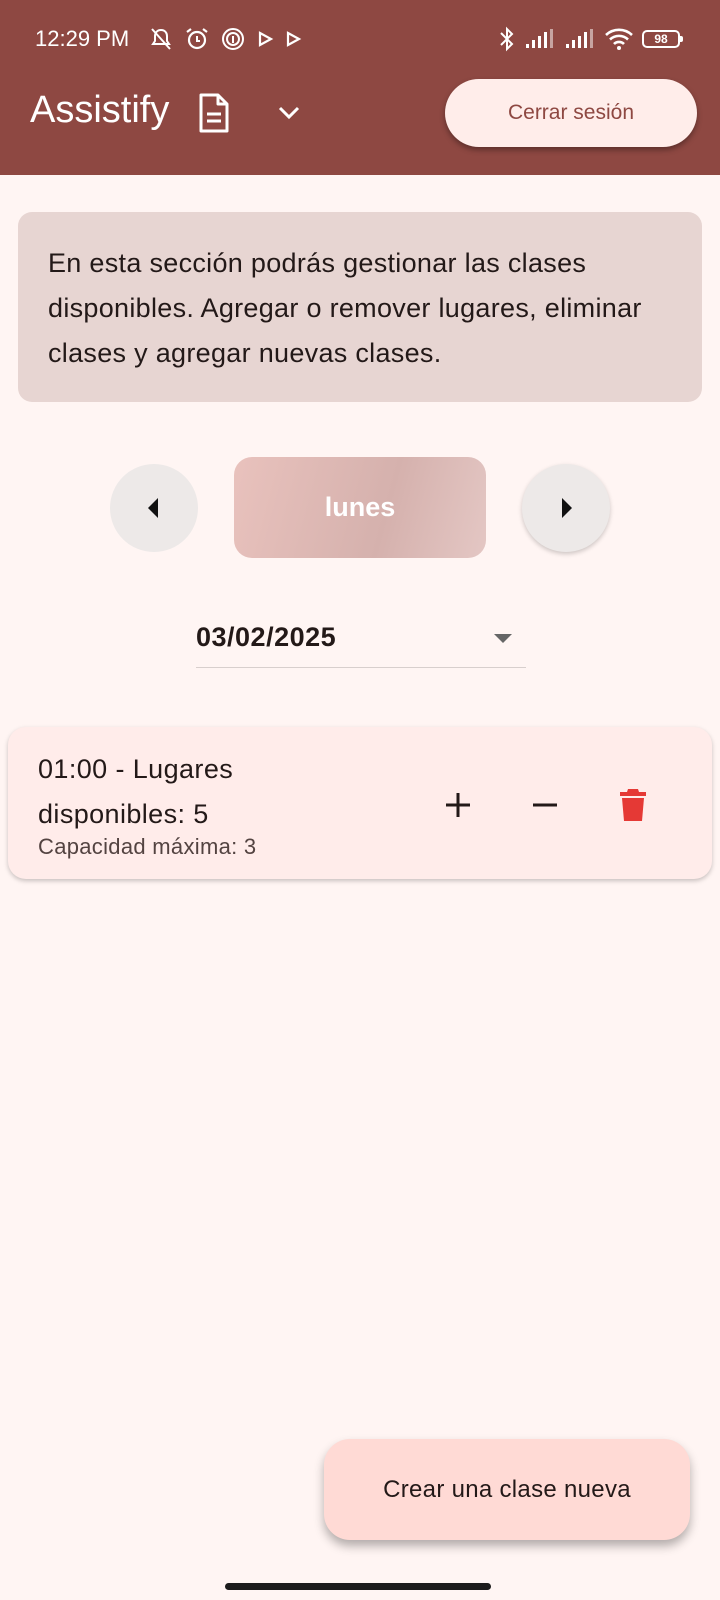  What do you see at coordinates (161, 39) in the screenshot?
I see `notifications-off-icon` at bounding box center [161, 39].